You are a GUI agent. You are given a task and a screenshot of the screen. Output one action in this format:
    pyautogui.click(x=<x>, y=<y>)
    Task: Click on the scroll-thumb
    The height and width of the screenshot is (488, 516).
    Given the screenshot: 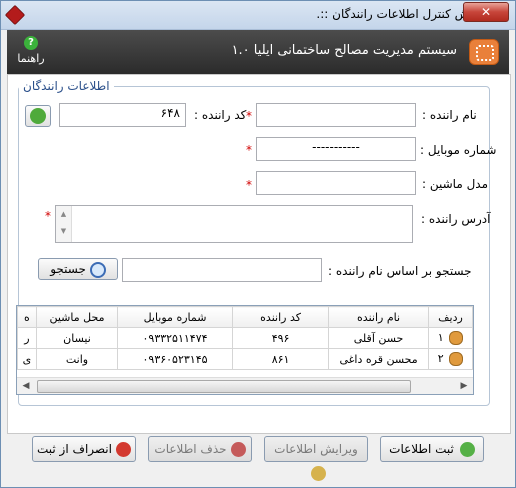 What is the action you would take?
    pyautogui.click(x=224, y=386)
    